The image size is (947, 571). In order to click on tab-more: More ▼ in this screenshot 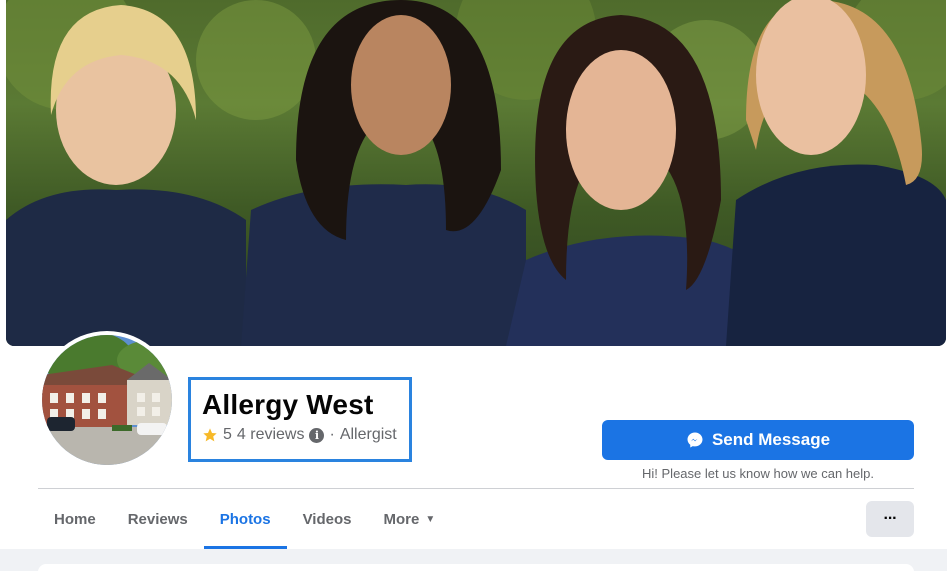, I will do `click(410, 519)`.